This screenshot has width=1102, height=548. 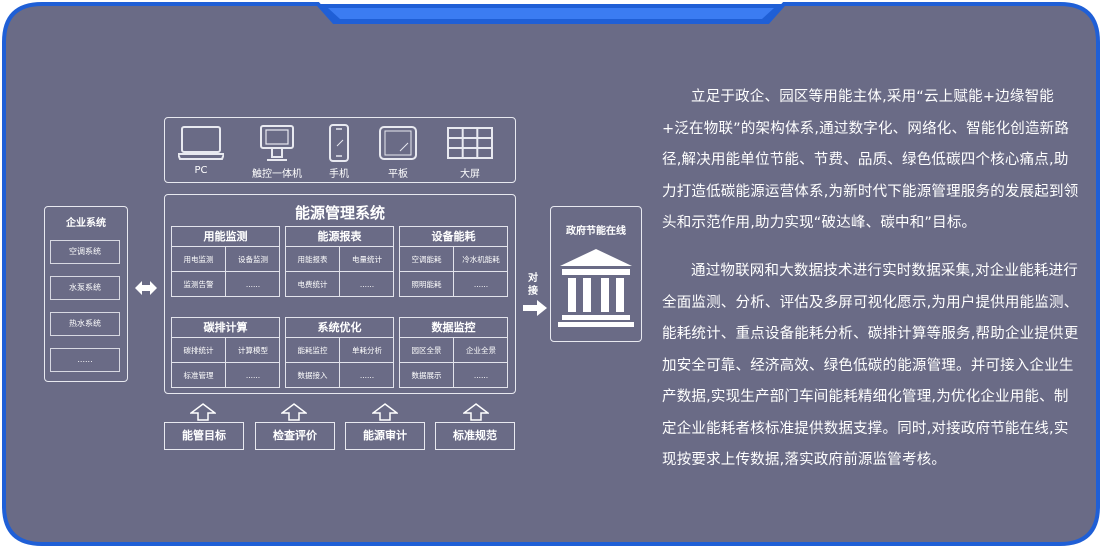 I want to click on device-label-big-screen: 大屏, so click(x=470, y=174).